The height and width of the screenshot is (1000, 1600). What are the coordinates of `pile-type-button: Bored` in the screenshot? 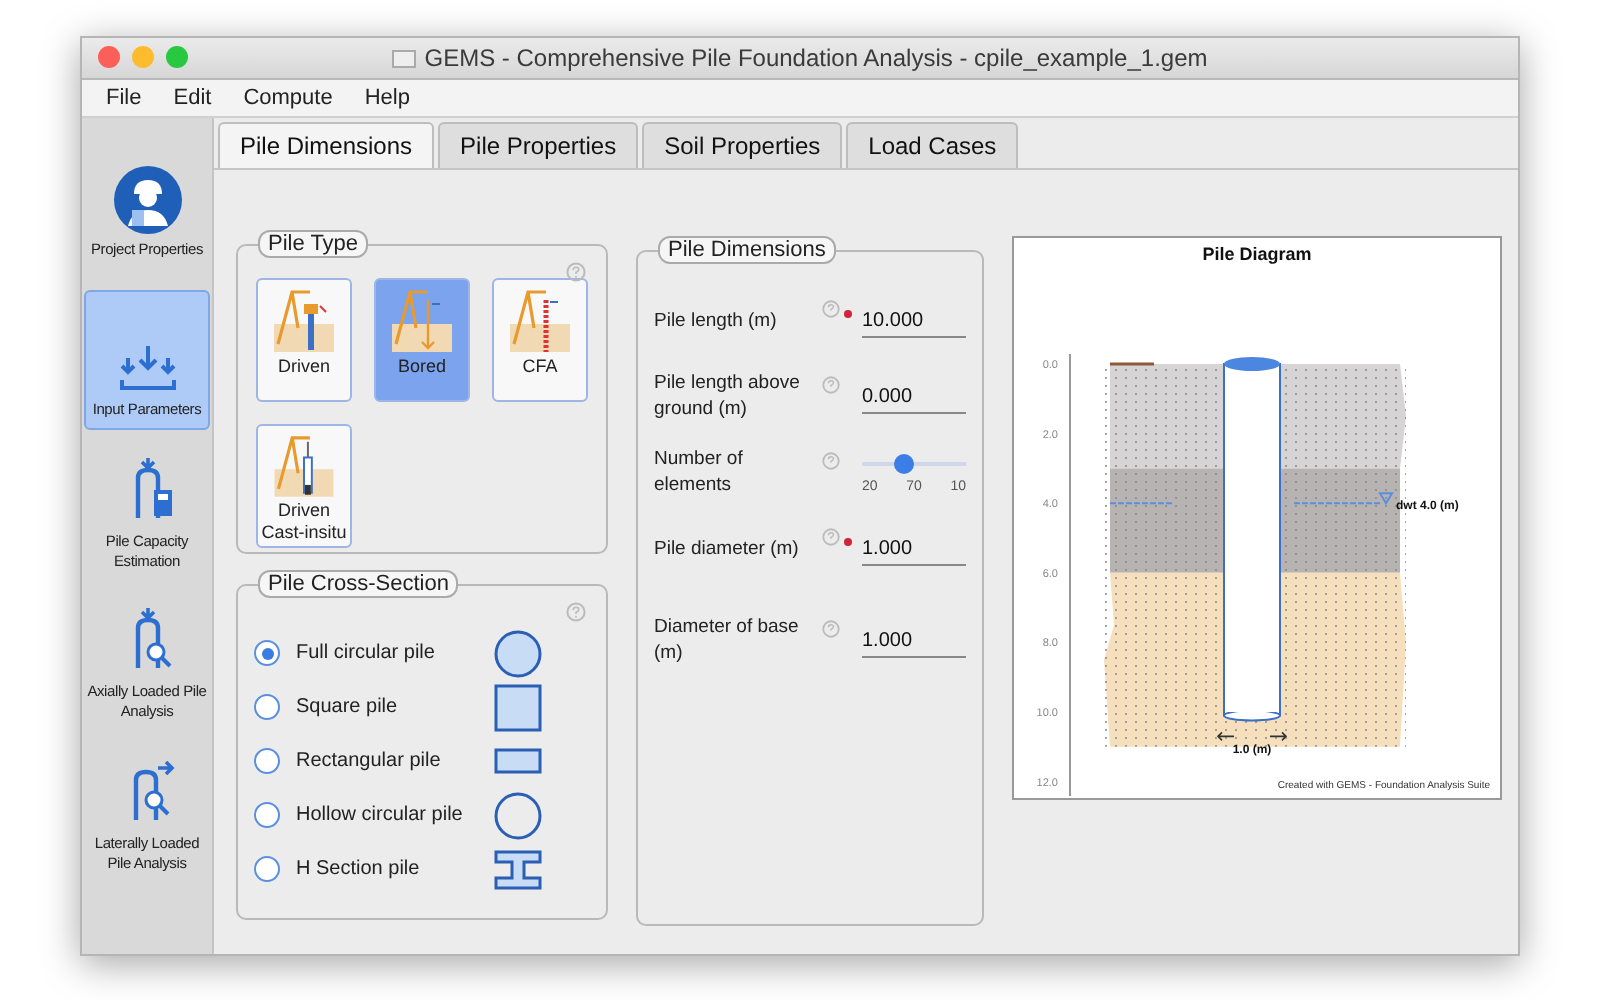 It's located at (422, 340).